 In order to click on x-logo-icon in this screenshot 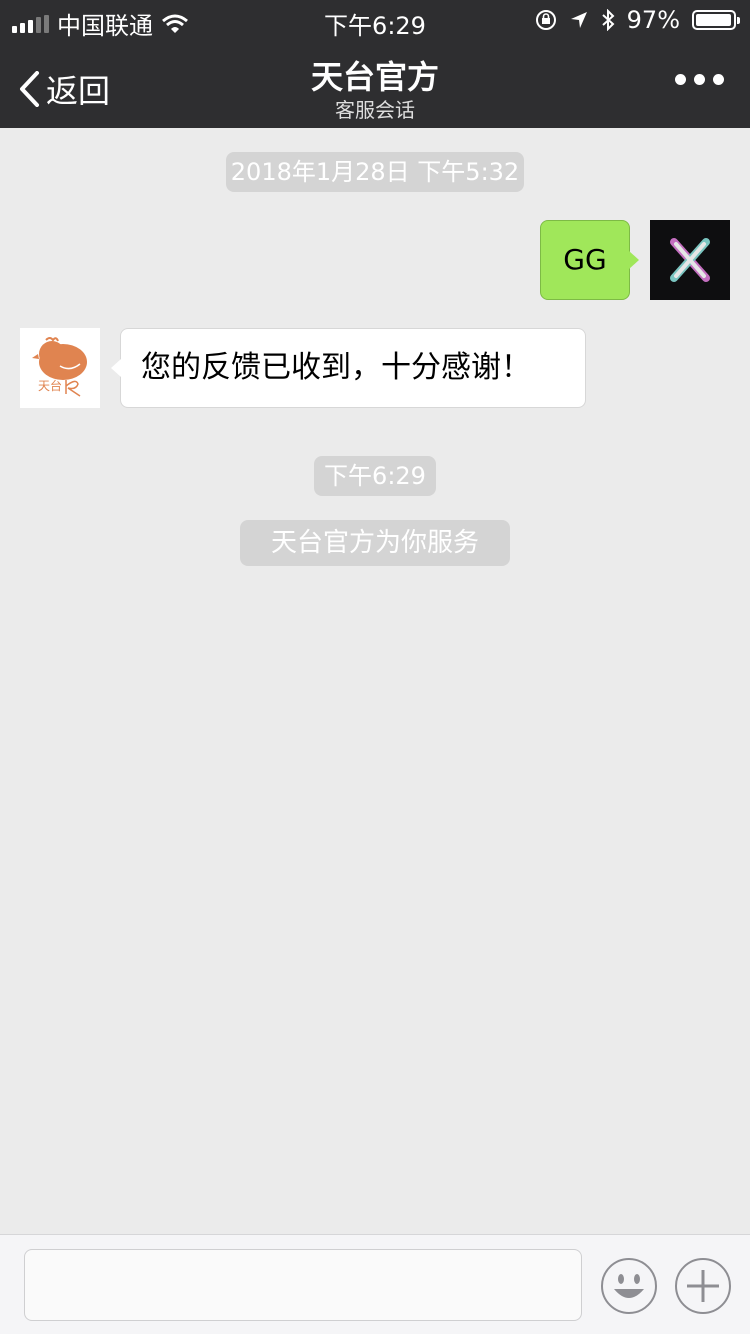, I will do `click(690, 260)`.